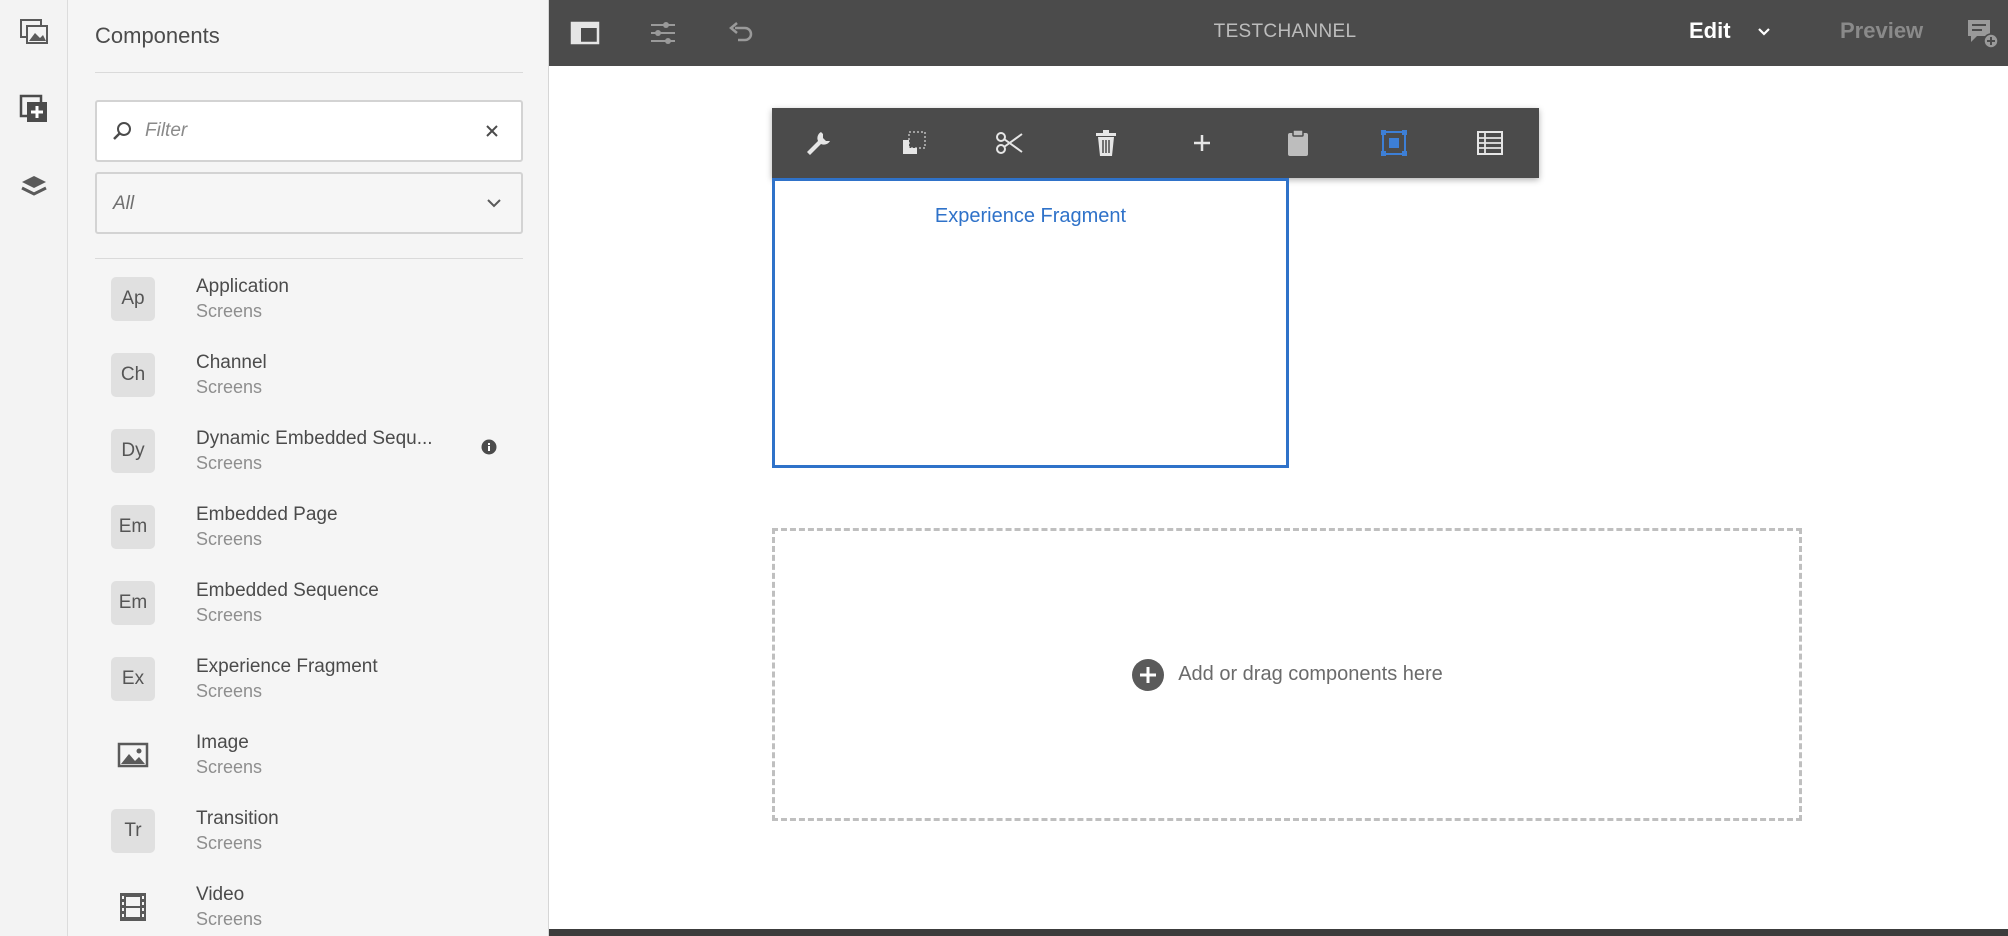 Image resolution: width=2008 pixels, height=936 pixels. What do you see at coordinates (122, 131) in the screenshot?
I see `search-icon` at bounding box center [122, 131].